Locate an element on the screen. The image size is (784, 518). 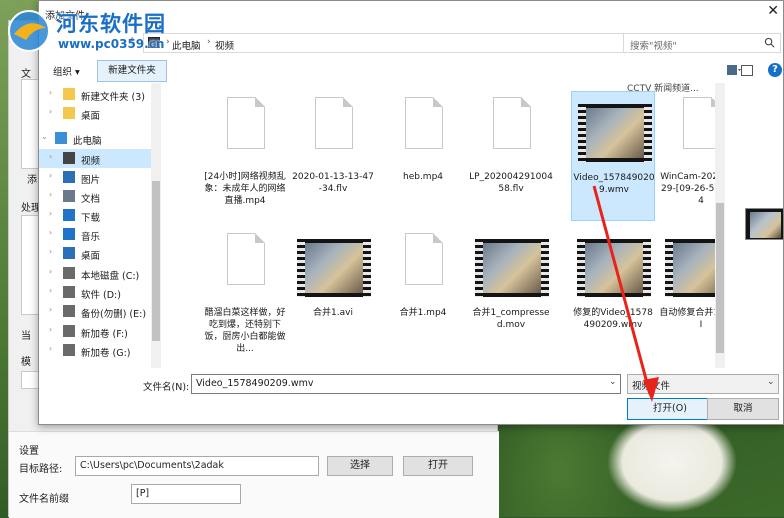
file-name: 合并1.mp4 is located at coordinates (423, 313).